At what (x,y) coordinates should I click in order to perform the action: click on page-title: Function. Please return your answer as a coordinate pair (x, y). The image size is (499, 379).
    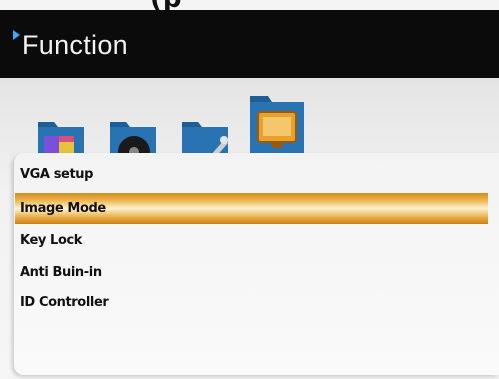
    Looking at the image, I should click on (75, 45).